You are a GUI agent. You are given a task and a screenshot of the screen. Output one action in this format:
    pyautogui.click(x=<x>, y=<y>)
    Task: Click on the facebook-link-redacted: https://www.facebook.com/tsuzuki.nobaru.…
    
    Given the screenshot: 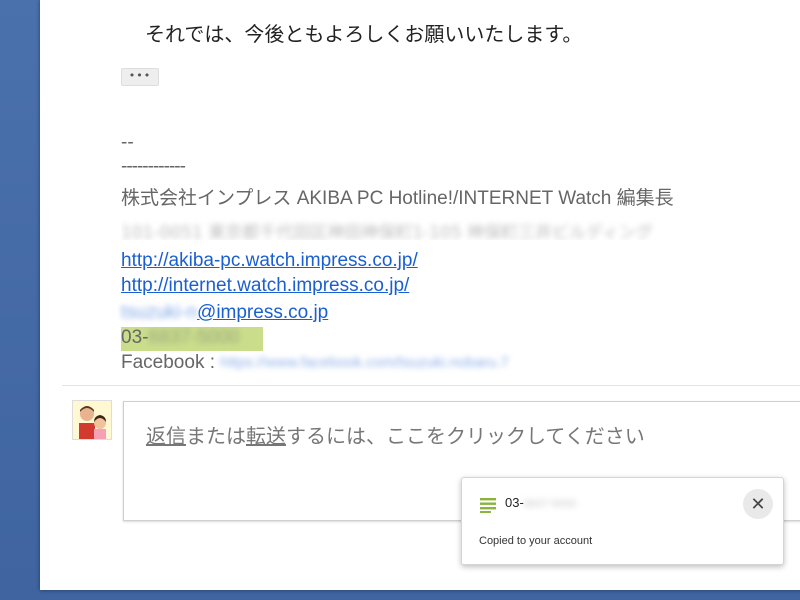 What is the action you would take?
    pyautogui.click(x=435, y=362)
    